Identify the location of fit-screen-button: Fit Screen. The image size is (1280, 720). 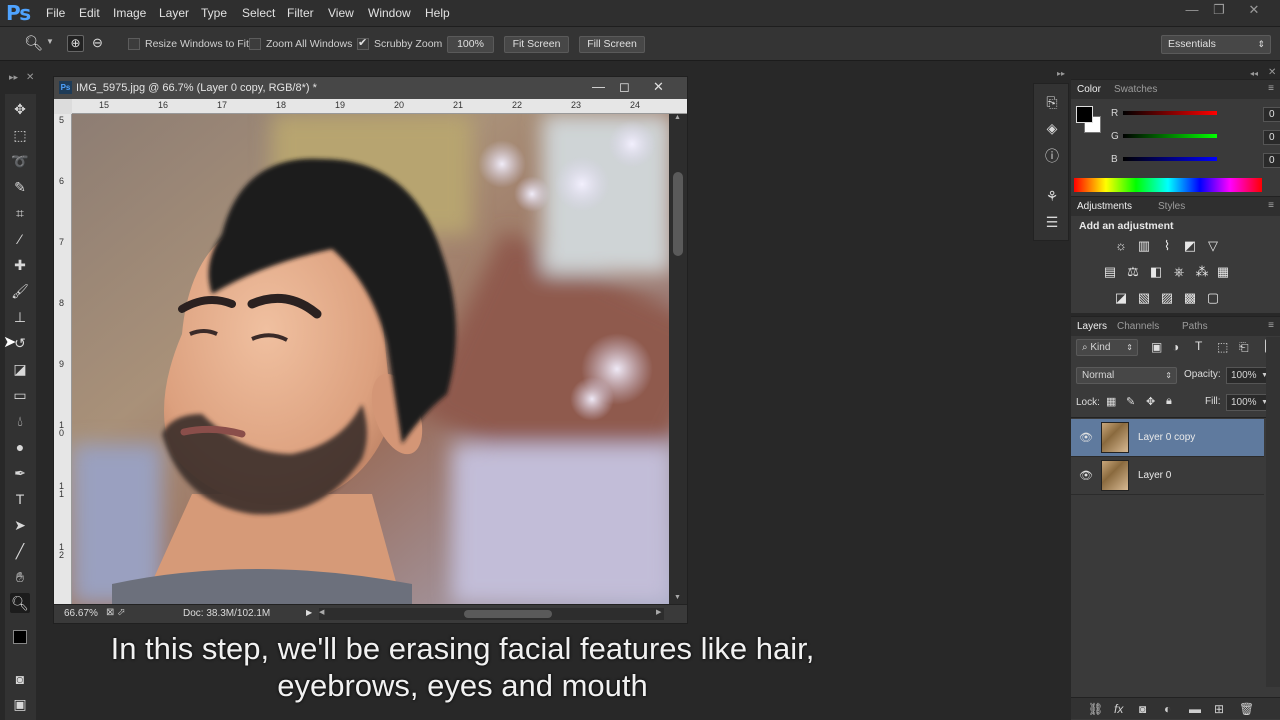
(536, 44).